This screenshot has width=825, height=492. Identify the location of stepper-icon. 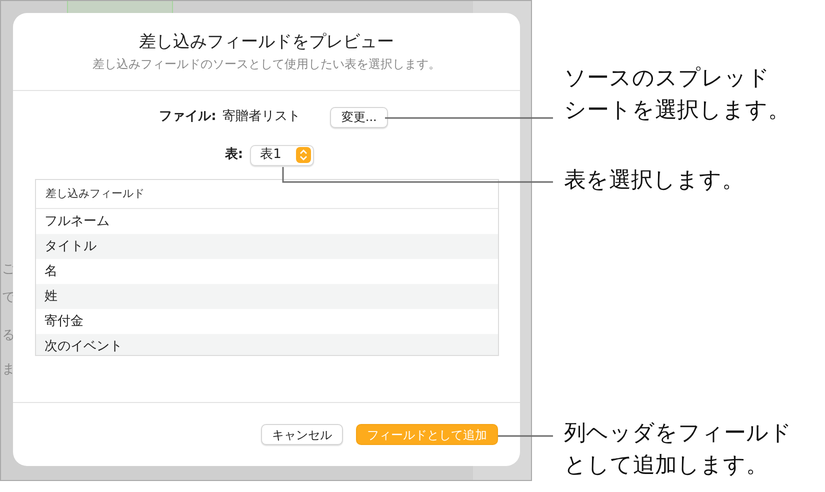
(304, 155).